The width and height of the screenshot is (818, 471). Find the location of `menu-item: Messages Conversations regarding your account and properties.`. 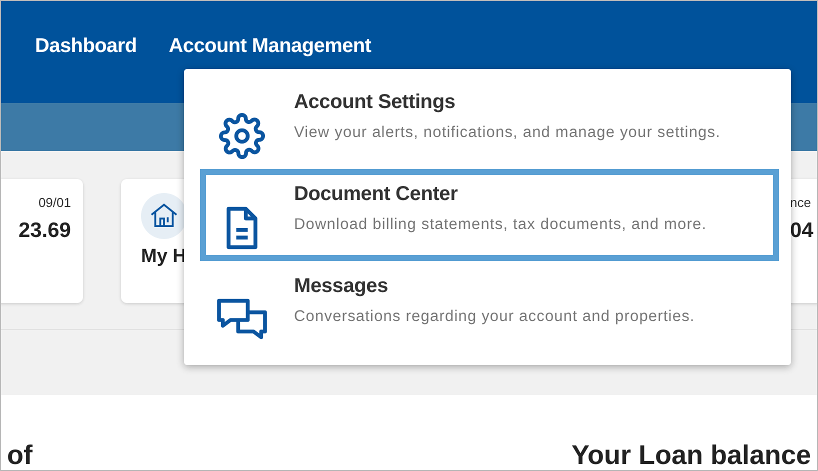

menu-item: Messages Conversations regarding your account and properties. is located at coordinates (489, 307).